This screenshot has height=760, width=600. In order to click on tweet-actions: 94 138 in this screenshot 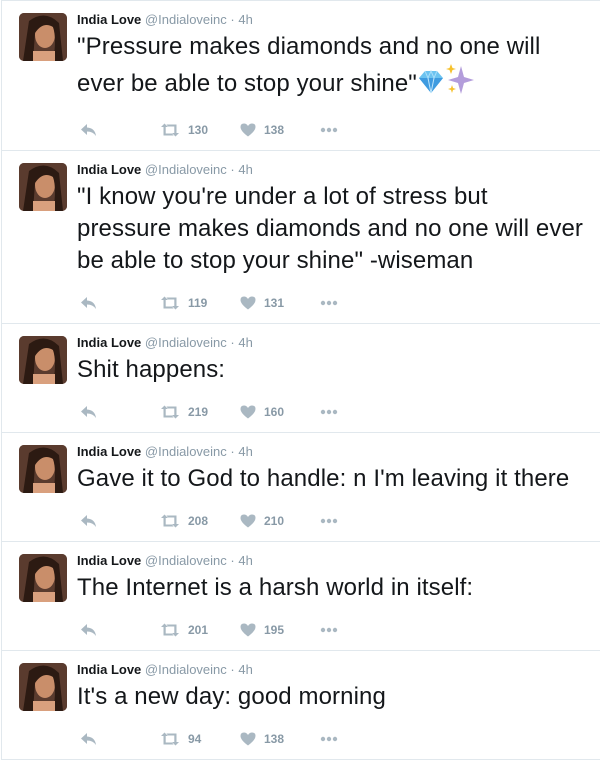, I will do `click(331, 744)`.